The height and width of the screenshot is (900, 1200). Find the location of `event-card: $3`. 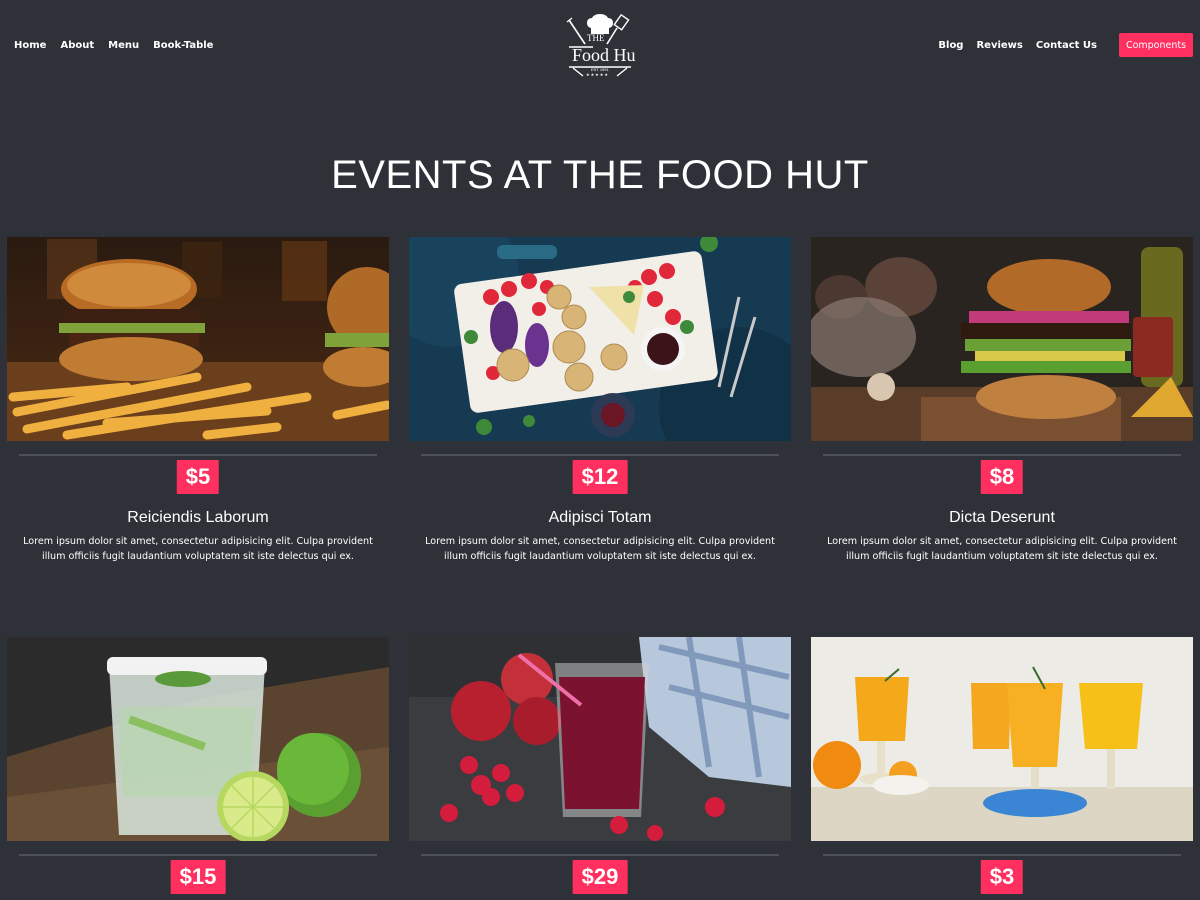

event-card: $3 is located at coordinates (1002, 768).